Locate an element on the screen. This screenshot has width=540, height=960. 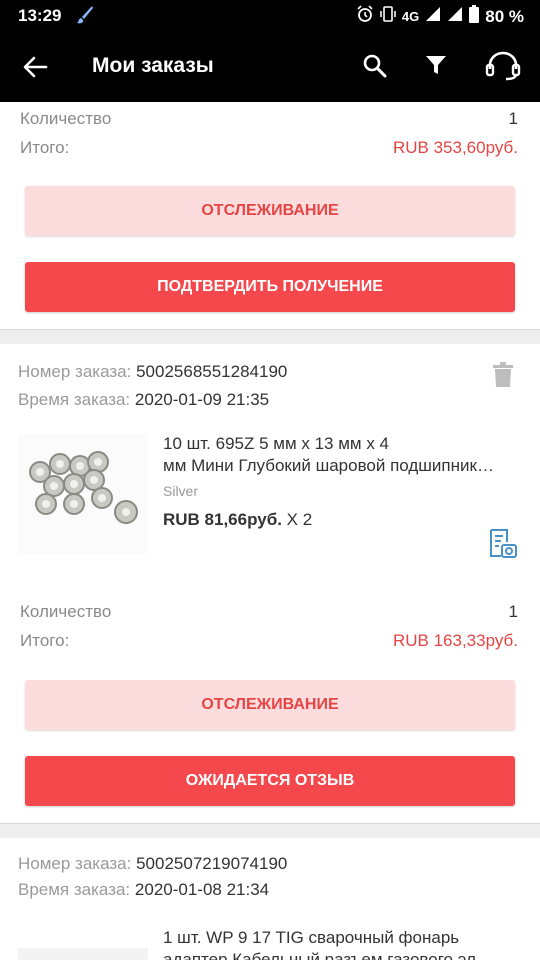
product-title-line: адаптер Кабельный разъем газового эл is located at coordinates (319, 955).